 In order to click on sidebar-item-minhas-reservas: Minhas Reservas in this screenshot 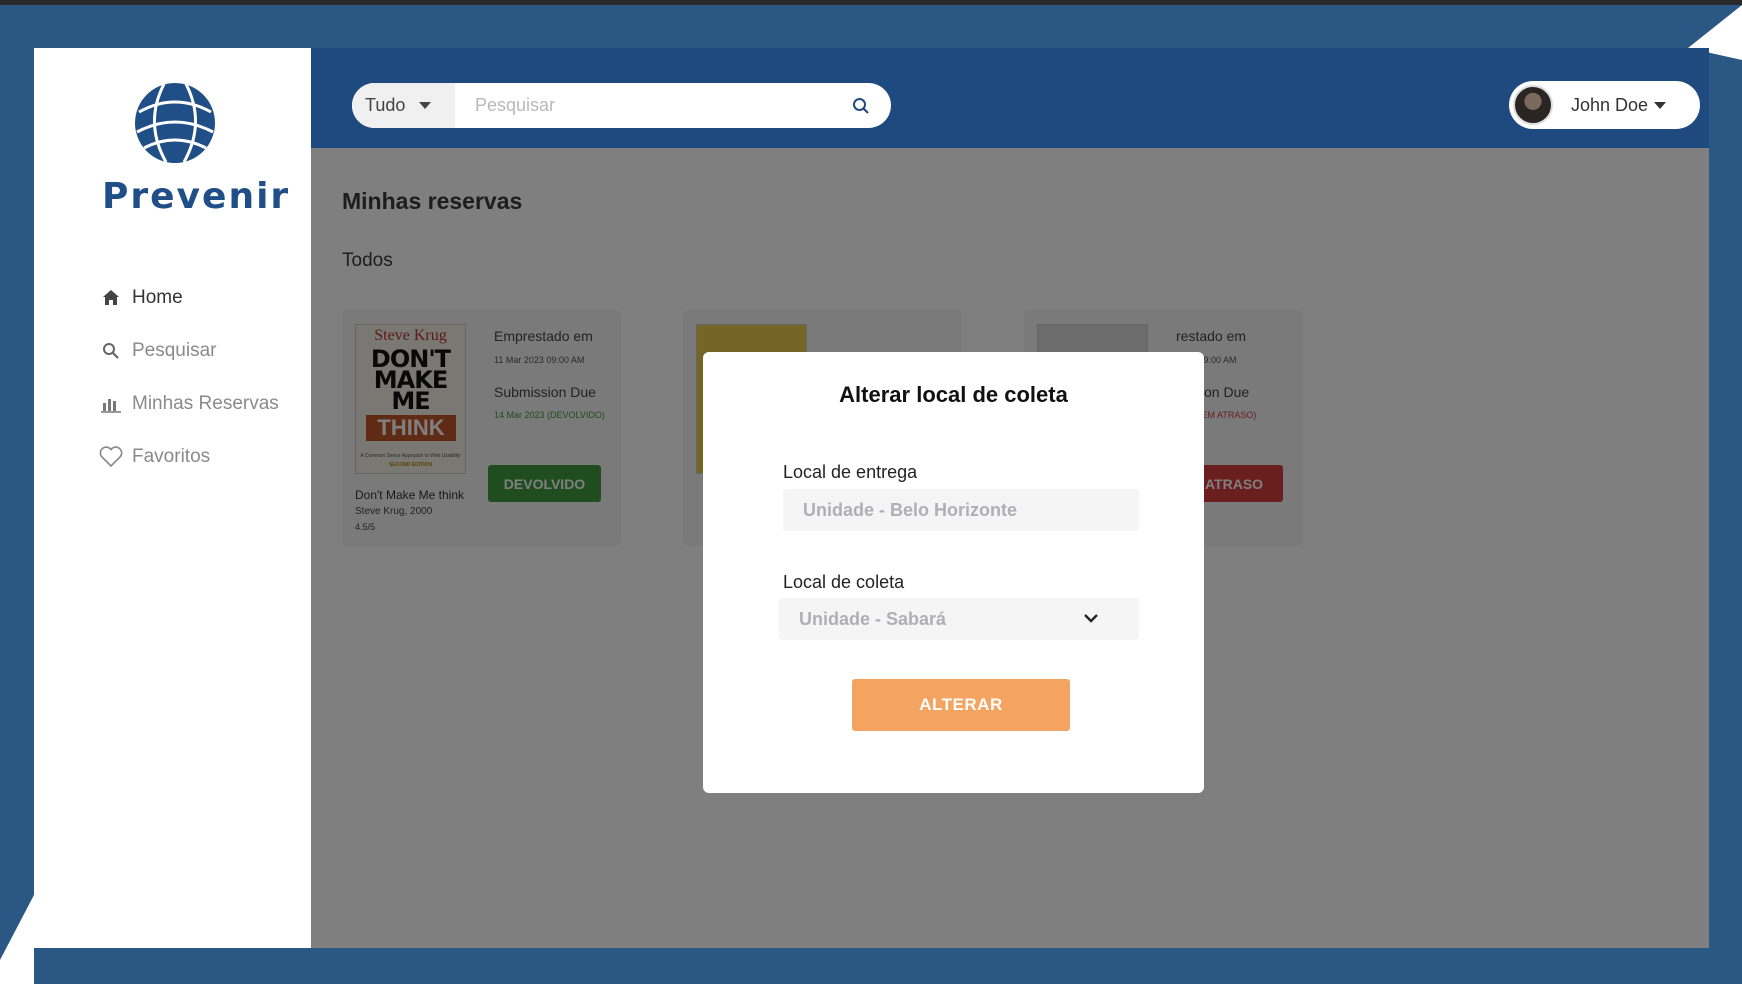, I will do `click(188, 403)`.